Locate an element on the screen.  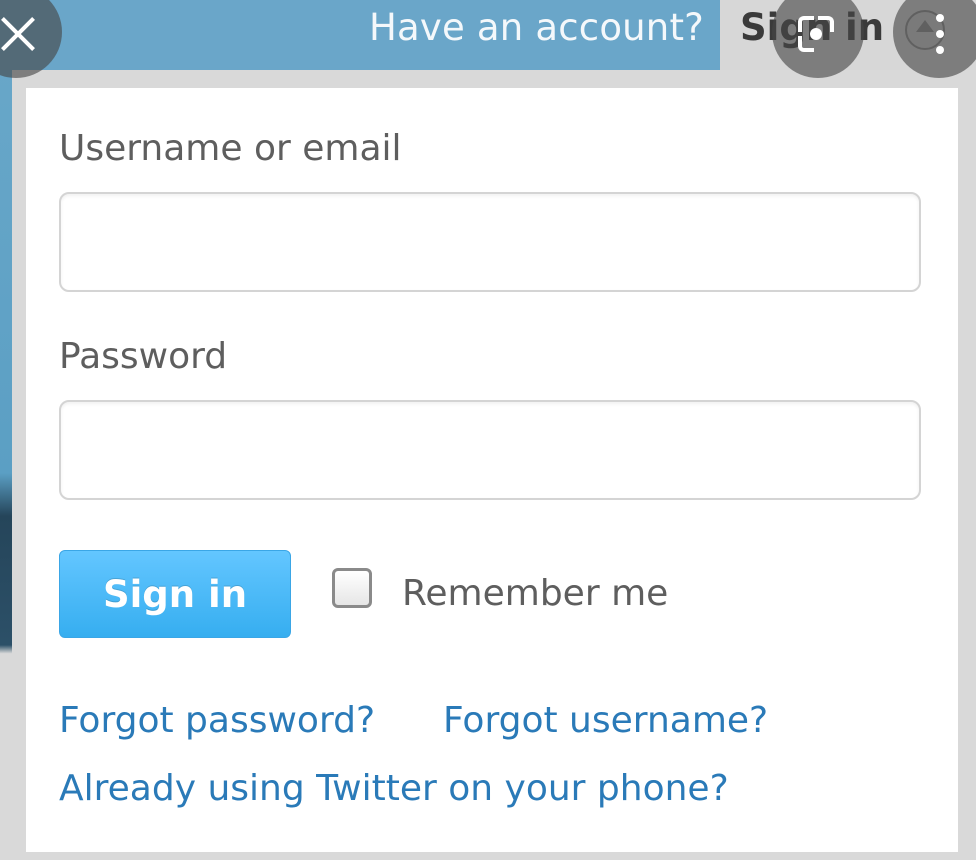
forgot-password-link: Forgot password? is located at coordinates (217, 720).